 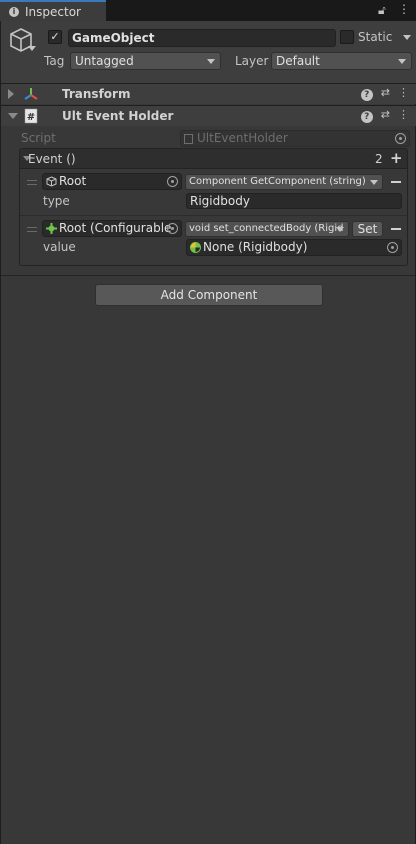 I want to click on tab-inspector: i Inspector, so click(x=53, y=10).